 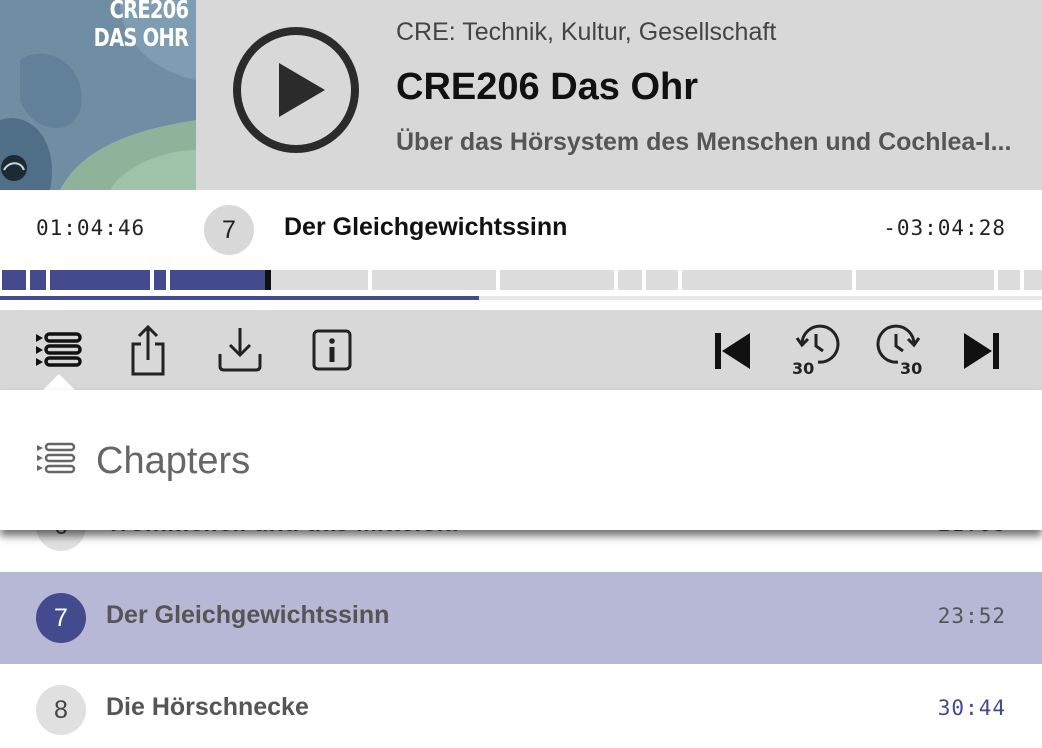 I want to click on active-tab-pointer, so click(x=59, y=382).